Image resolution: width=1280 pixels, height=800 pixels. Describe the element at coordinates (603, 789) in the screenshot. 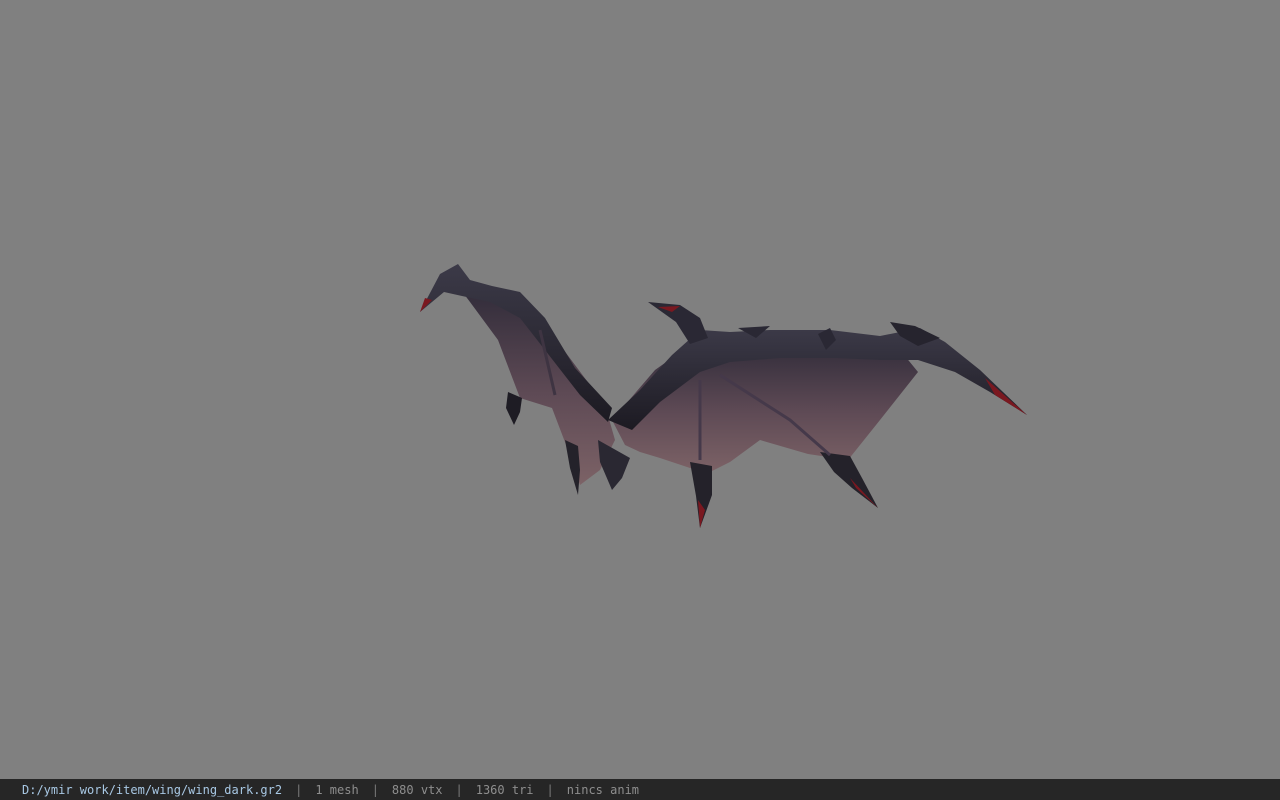

I see `animation-status: nincs anim` at that location.